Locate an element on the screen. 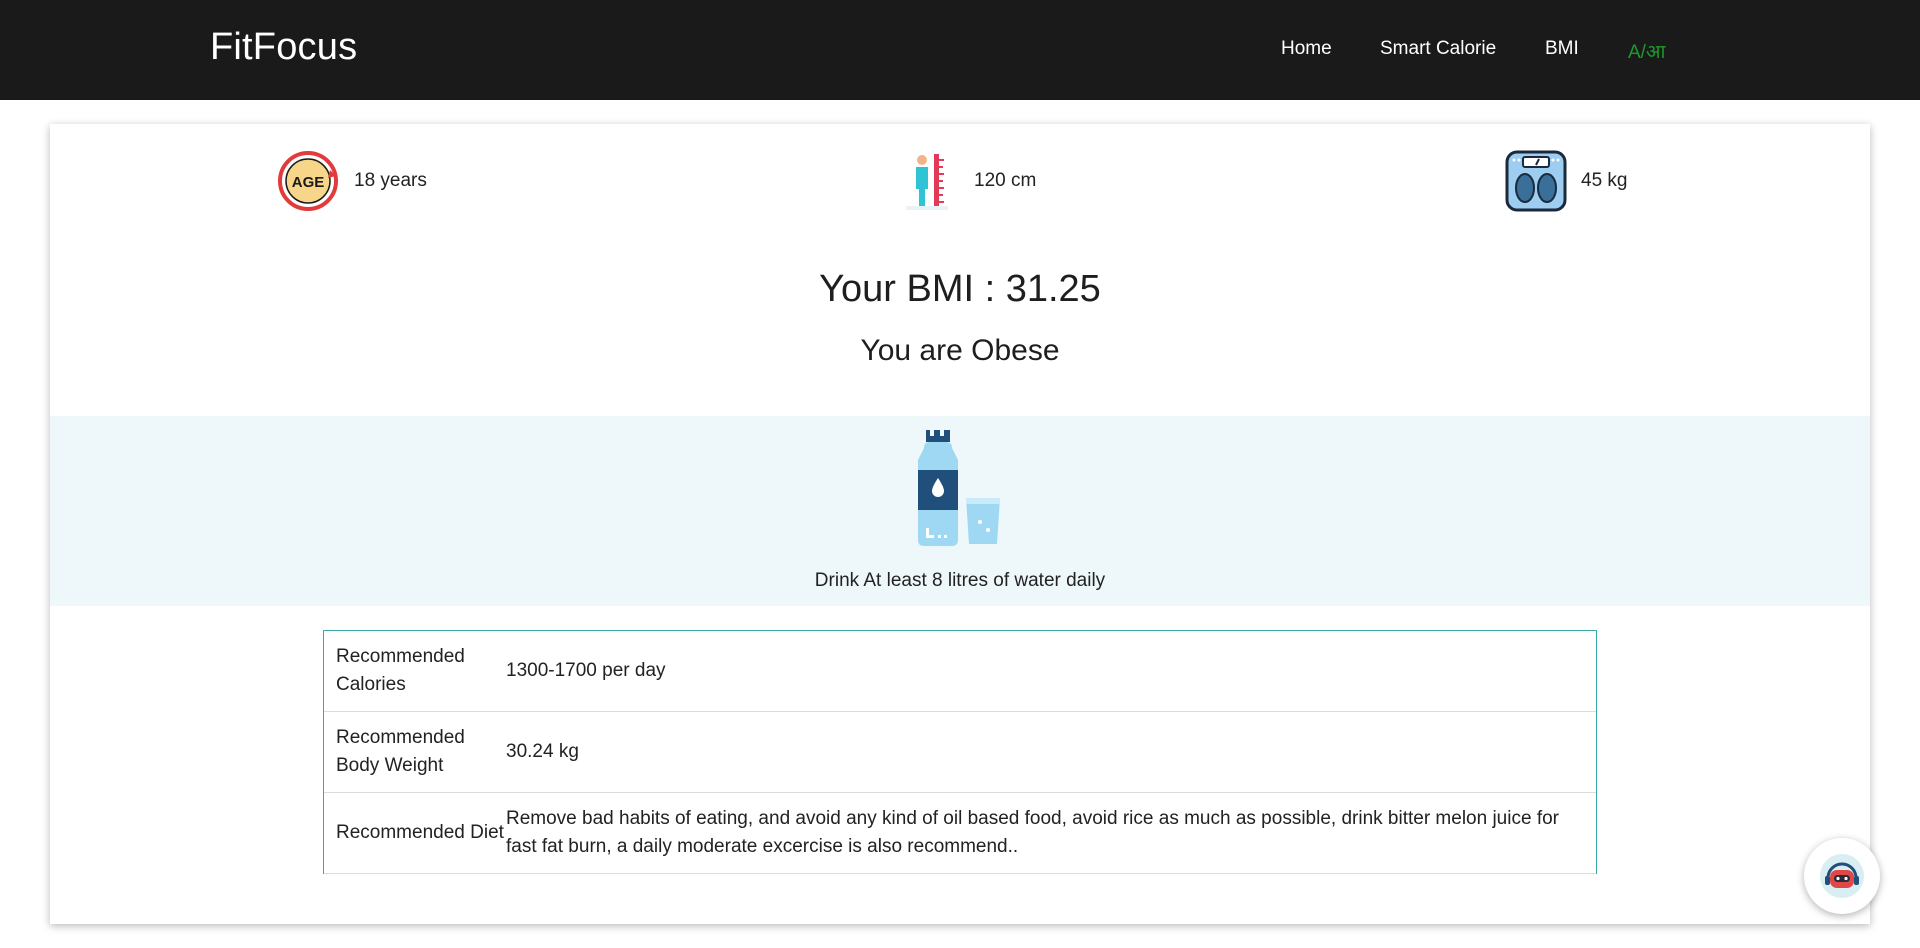  top-navbar: FitFocus Home Smart Calorie BMI A/आ is located at coordinates (960, 50).